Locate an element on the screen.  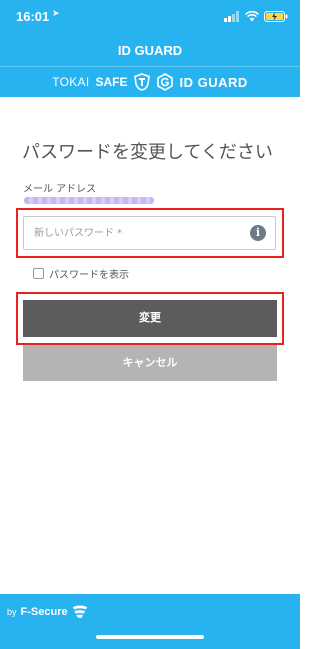
status-icons is located at coordinates (256, 16).